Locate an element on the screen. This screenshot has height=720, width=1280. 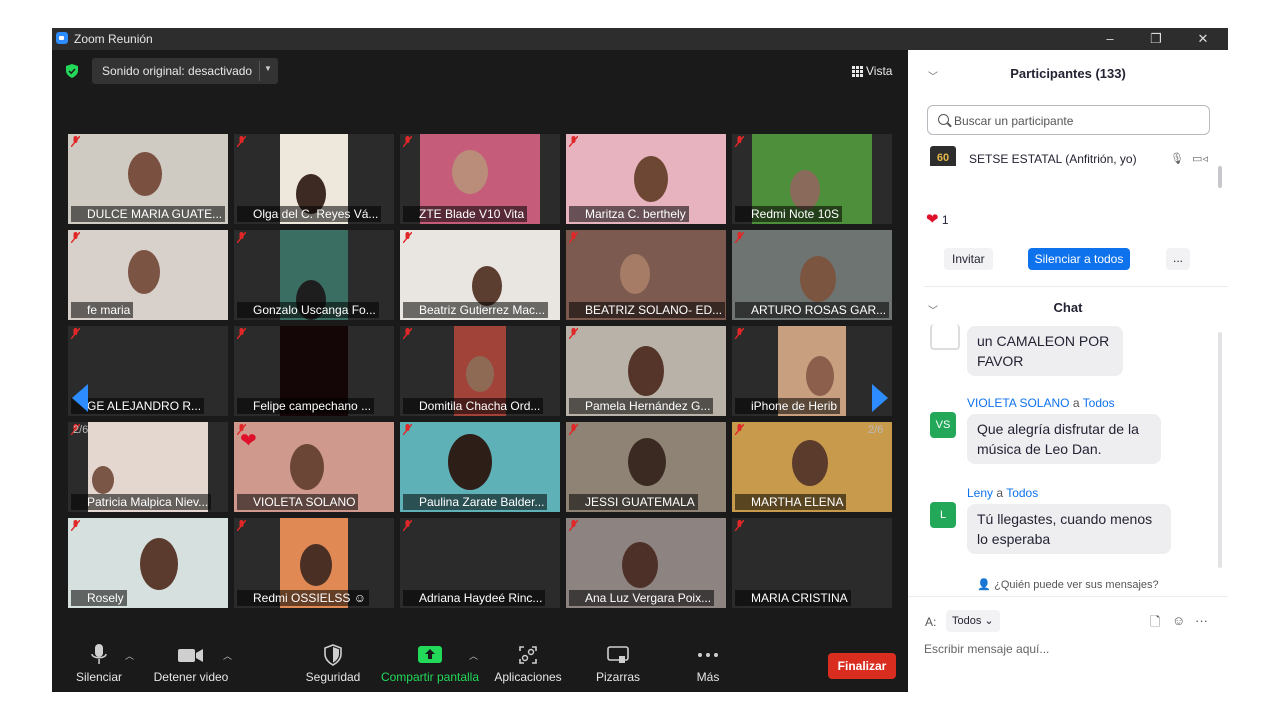
chat-recipient-select: Todos ⌄ is located at coordinates (973, 621).